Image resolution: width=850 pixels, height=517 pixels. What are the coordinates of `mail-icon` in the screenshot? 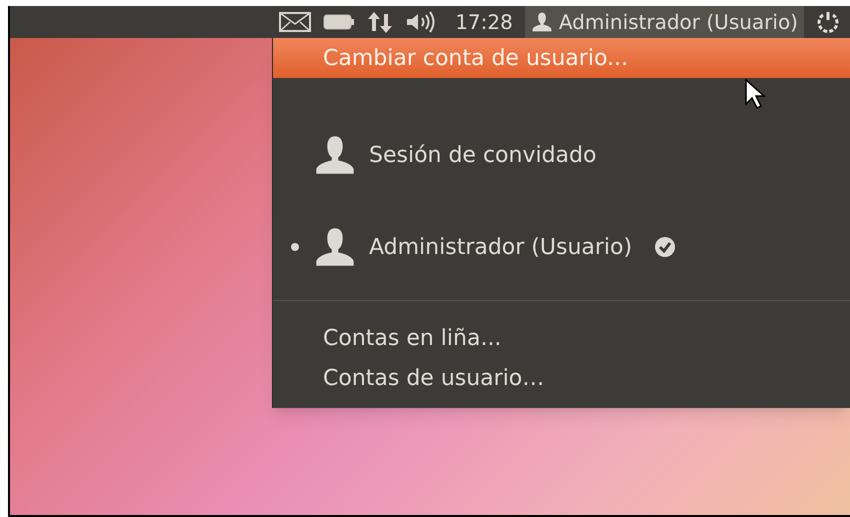 It's located at (295, 22).